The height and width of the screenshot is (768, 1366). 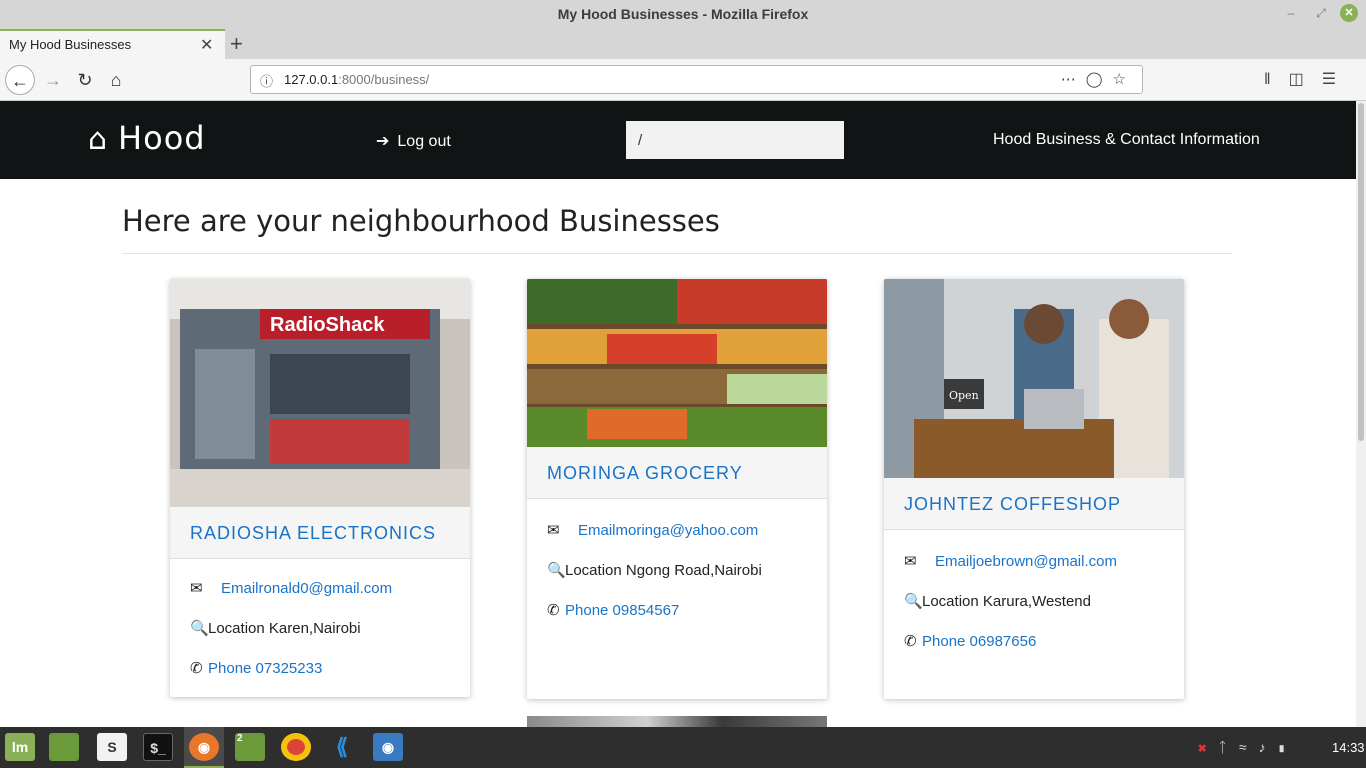 I want to click on logout-link: ➔ Log out, so click(x=413, y=141).